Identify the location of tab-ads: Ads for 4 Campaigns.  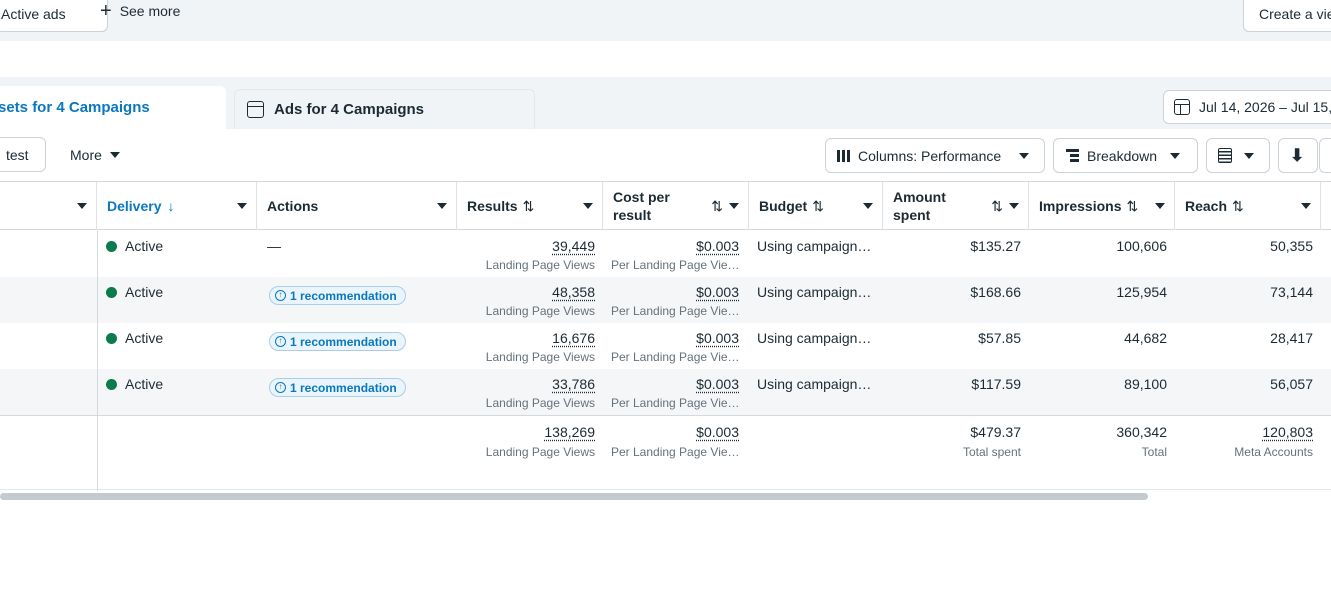
(384, 109).